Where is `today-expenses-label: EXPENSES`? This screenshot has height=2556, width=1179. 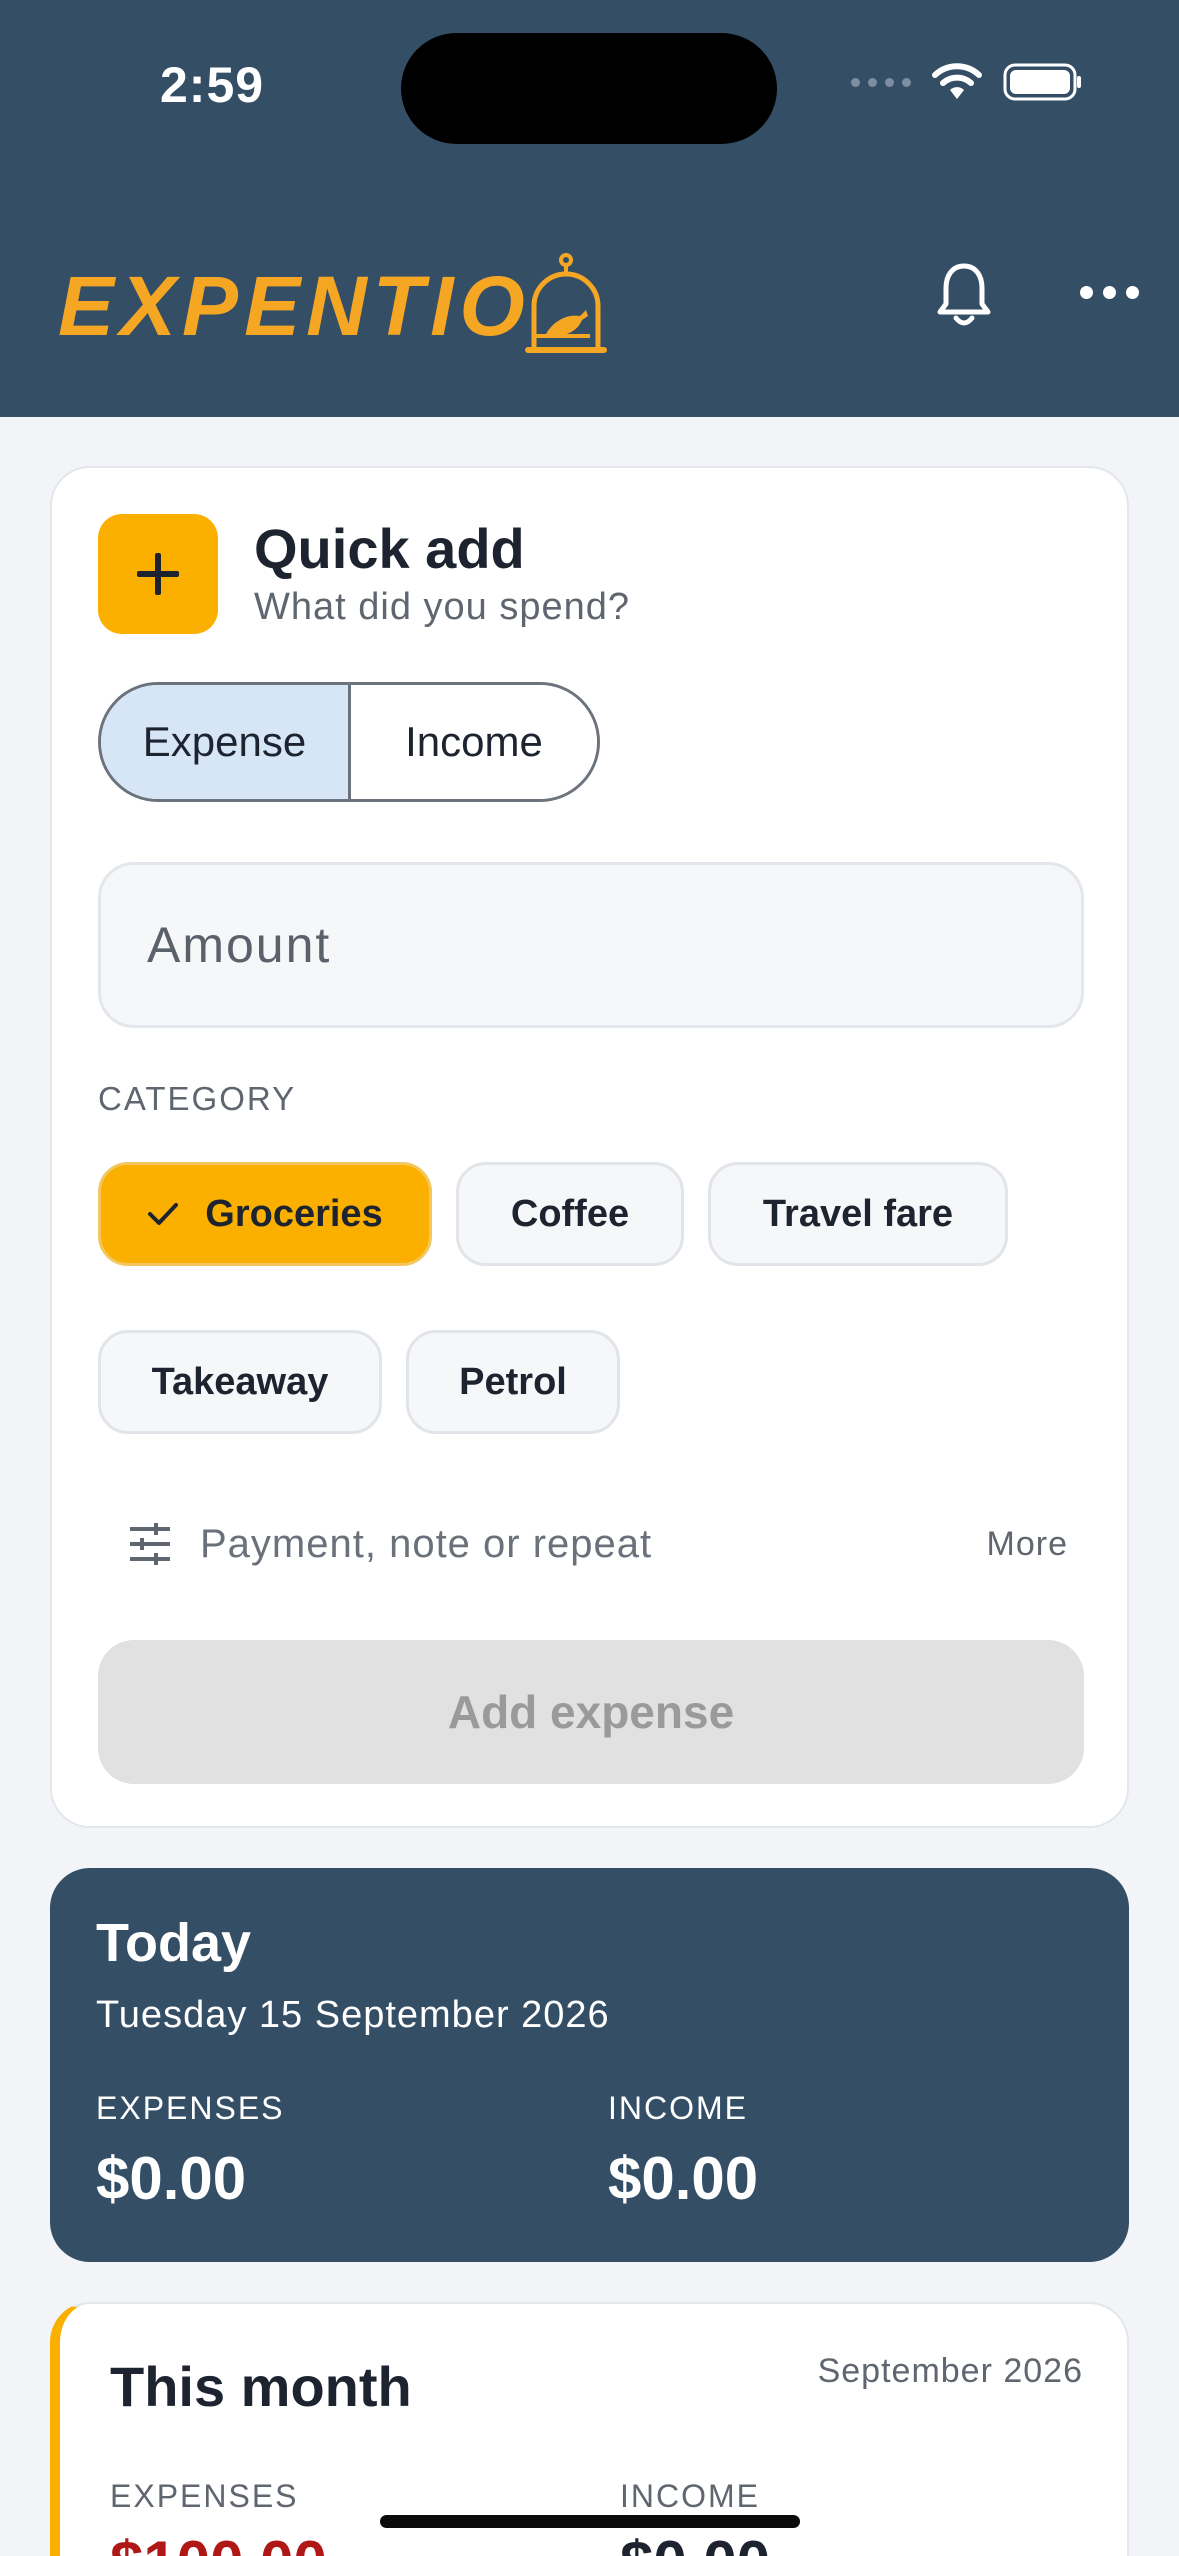
today-expenses-label: EXPENSES is located at coordinates (190, 2108).